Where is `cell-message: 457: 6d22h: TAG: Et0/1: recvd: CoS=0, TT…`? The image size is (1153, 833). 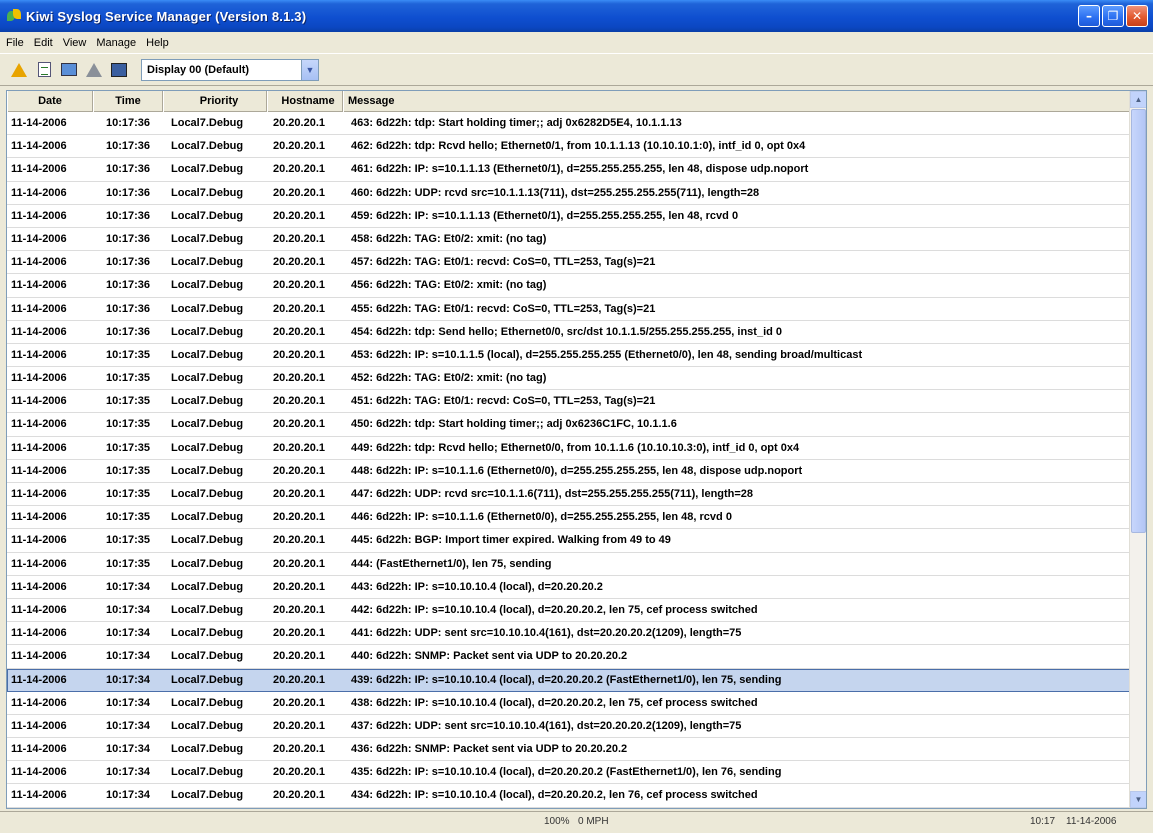 cell-message: 457: 6d22h: TAG: Et0/1: recvd: CoS=0, TT… is located at coordinates (503, 262).